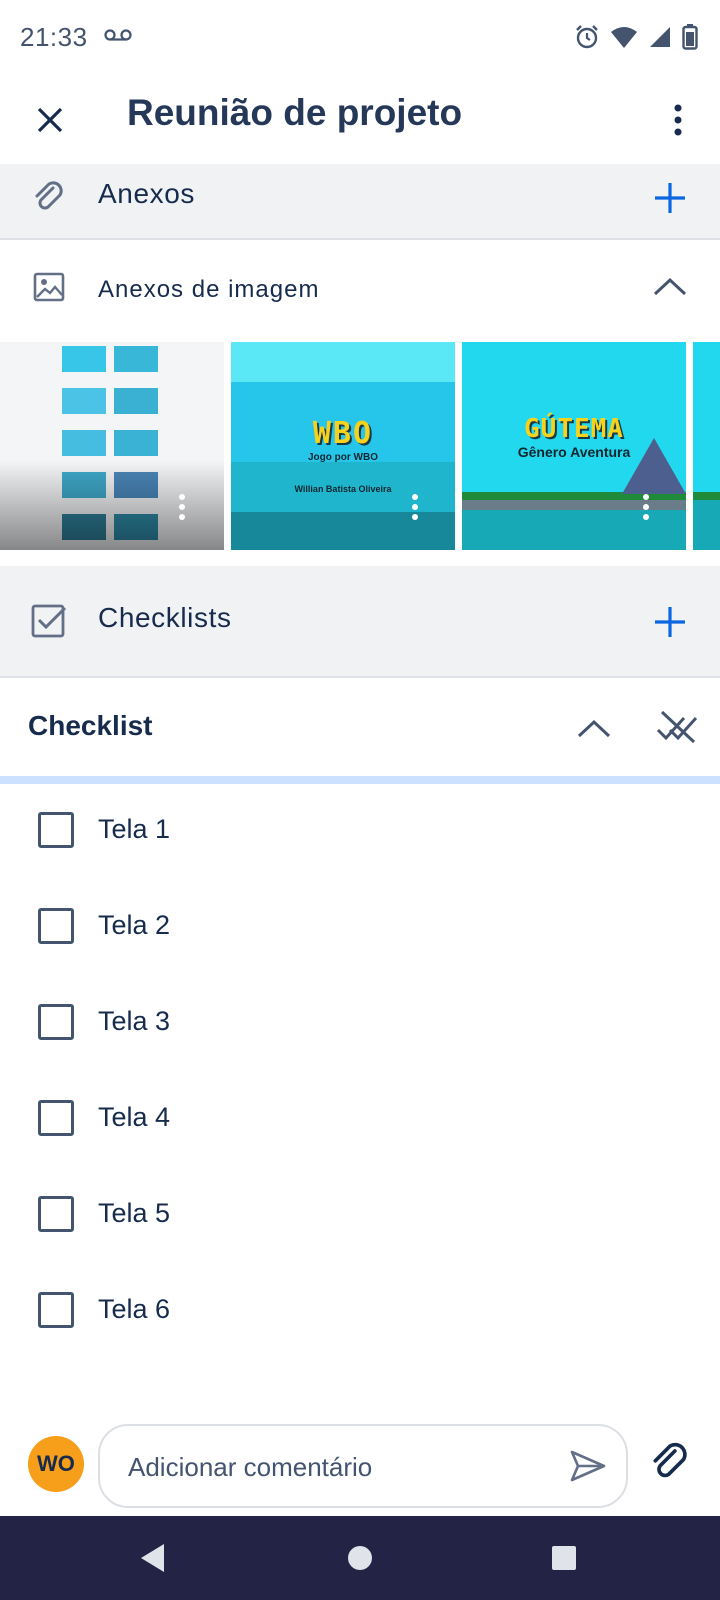 The height and width of the screenshot is (1600, 720). I want to click on add-attachment-button, so click(670, 198).